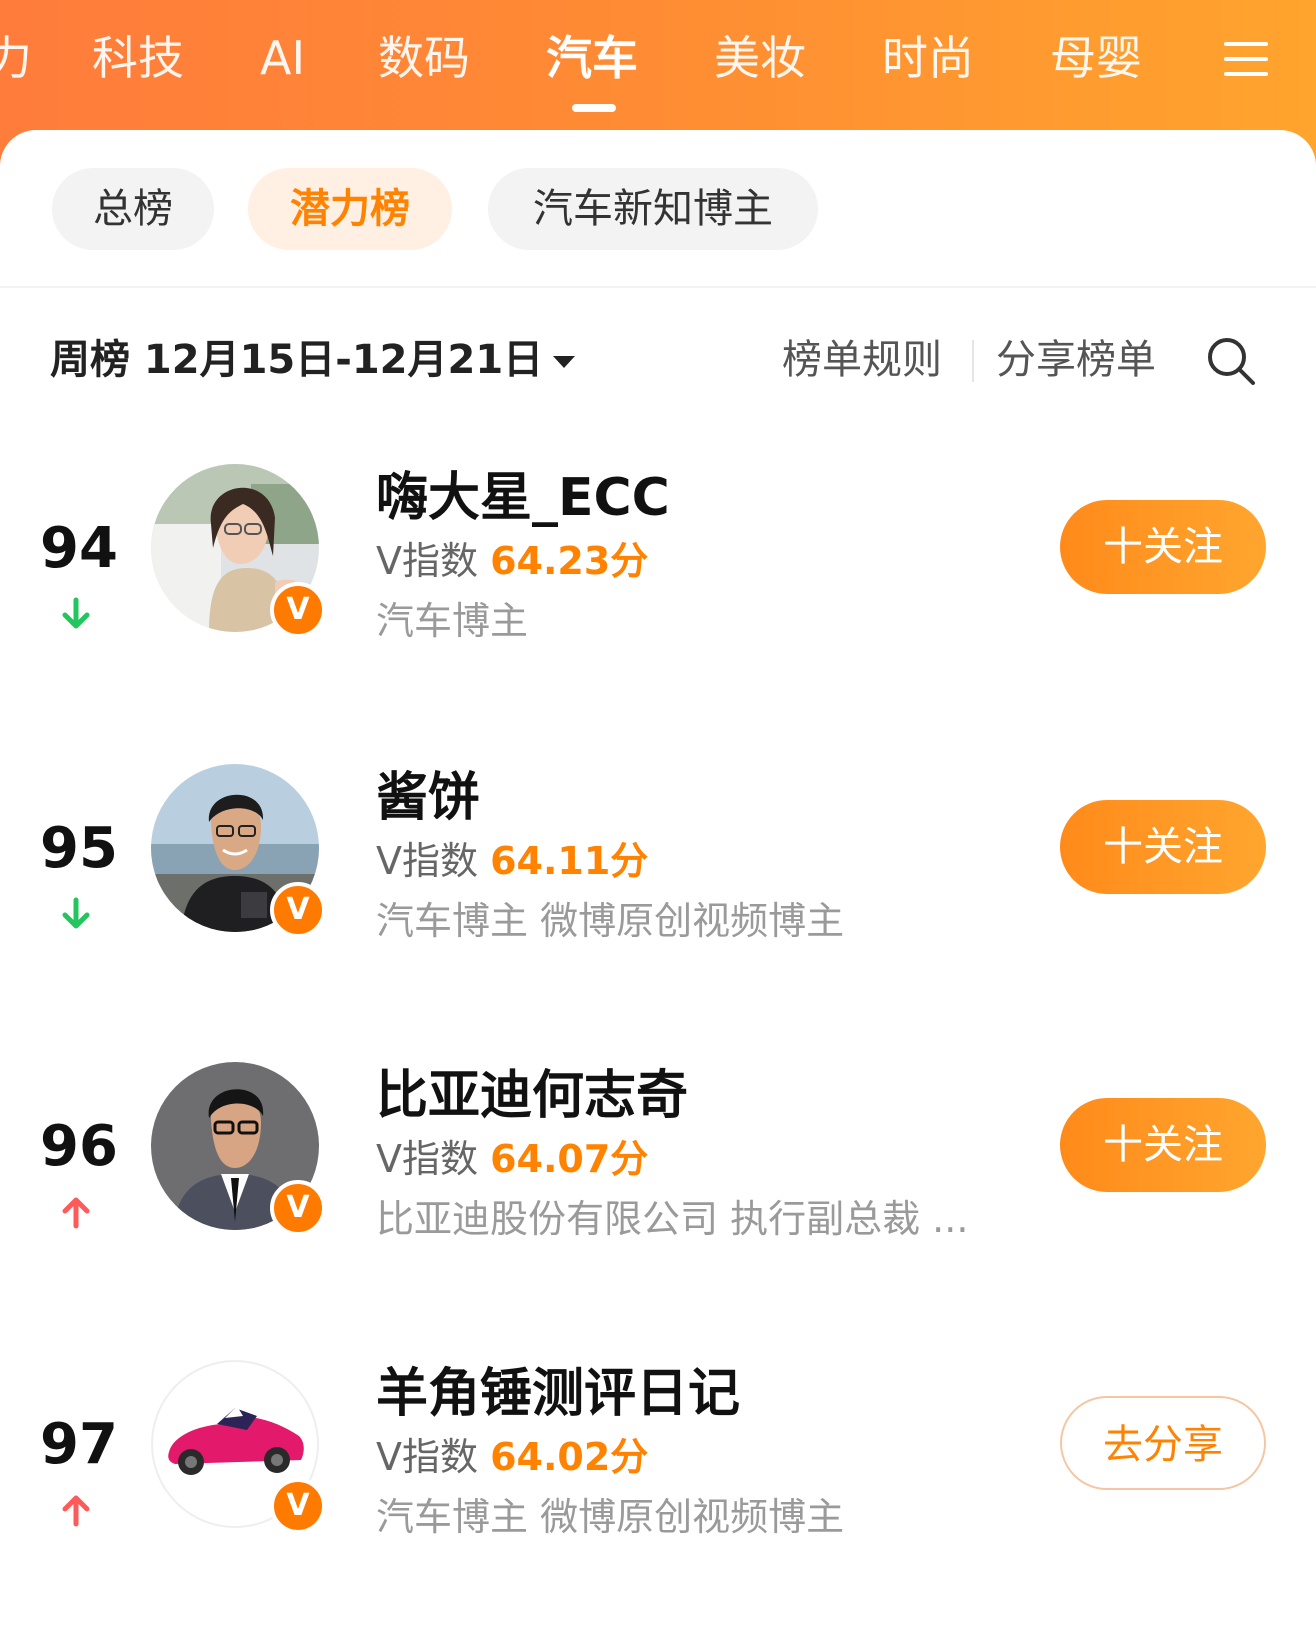  I want to click on rank-number: 96, so click(79, 1146).